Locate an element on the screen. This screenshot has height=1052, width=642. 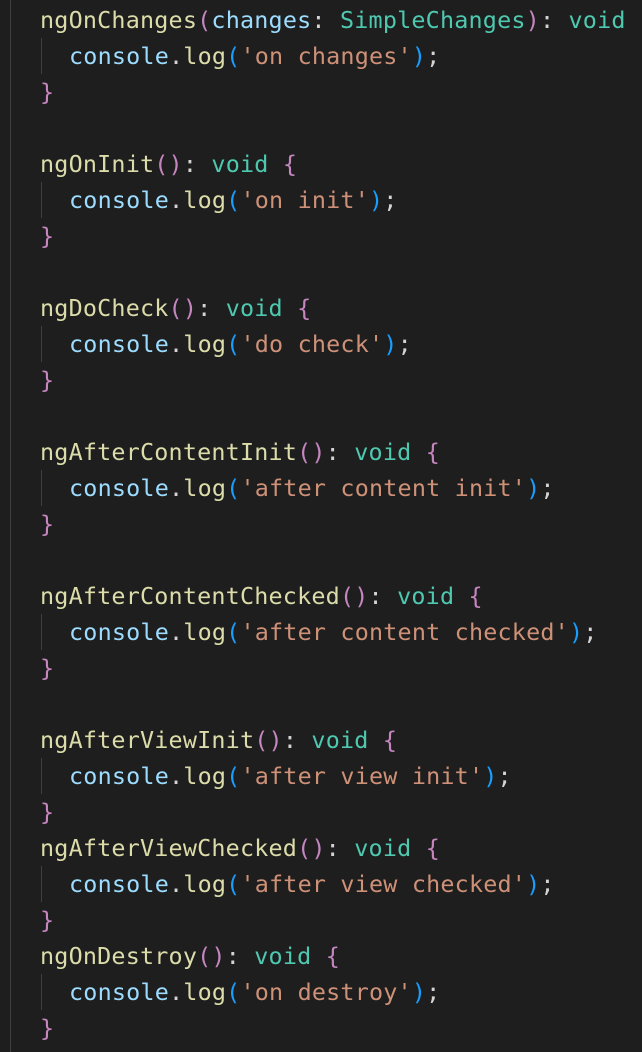
log-message: 'after content init' is located at coordinates (383, 488).